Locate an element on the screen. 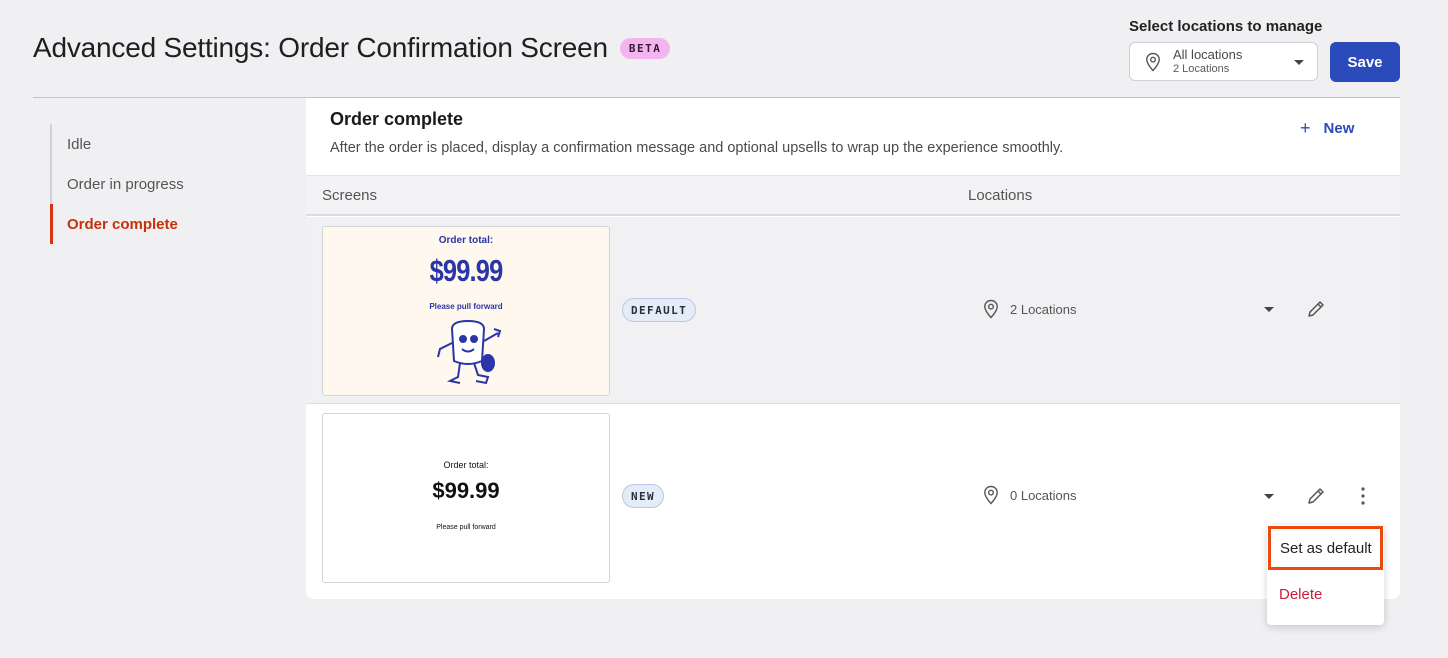 The width and height of the screenshot is (1448, 658). toast-mascot-icon is located at coordinates (469, 352).